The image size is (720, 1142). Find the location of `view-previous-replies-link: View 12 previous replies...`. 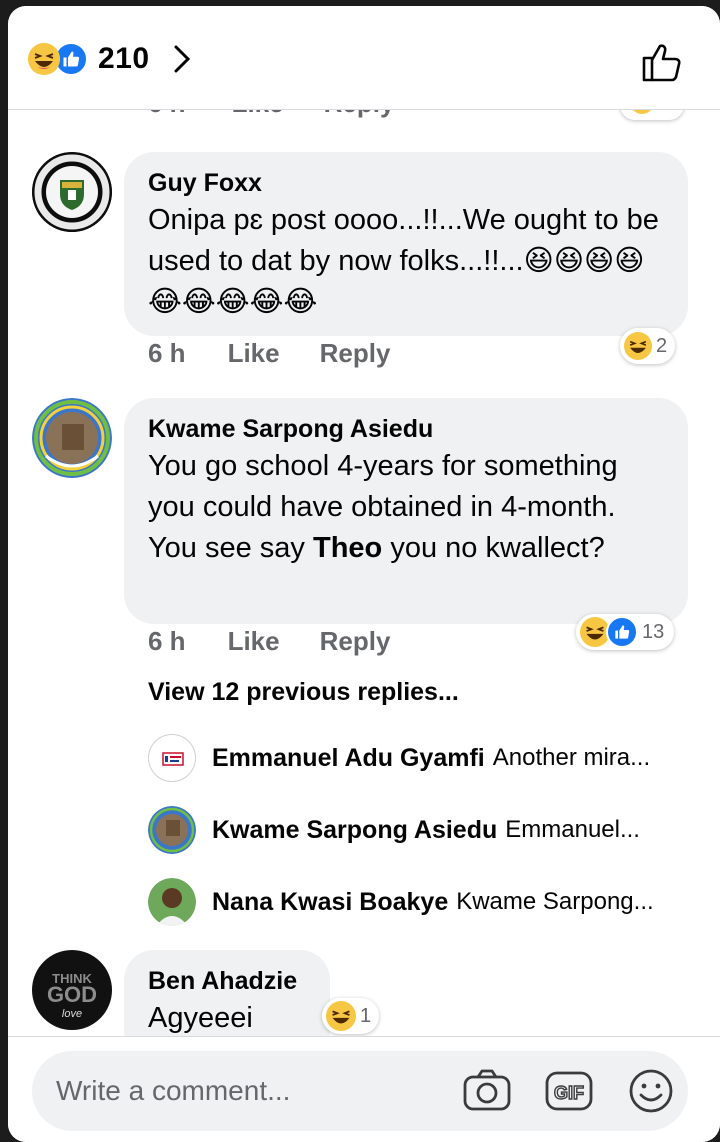

view-previous-replies-link: View 12 previous replies... is located at coordinates (303, 692).